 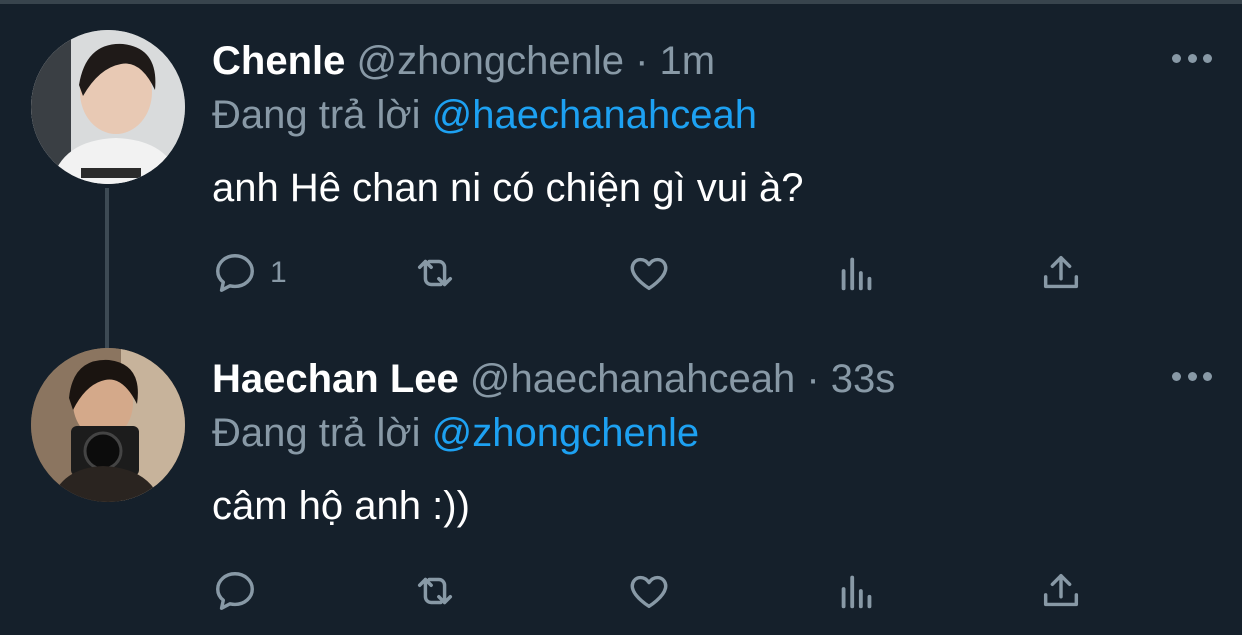 What do you see at coordinates (863, 379) in the screenshot?
I see `timestamp: 33s` at bounding box center [863, 379].